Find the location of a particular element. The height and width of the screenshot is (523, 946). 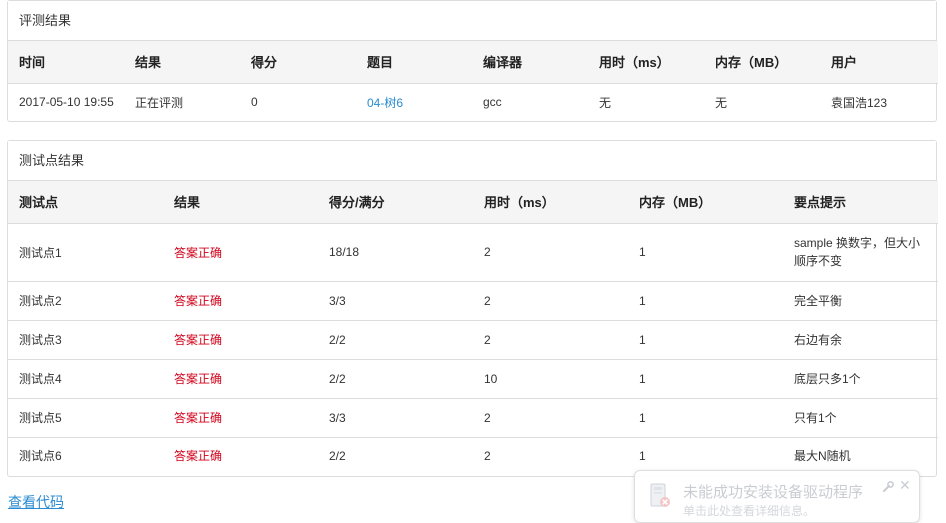

notification-title: 未能成功安装设备驱动程序 is located at coordinates (773, 492).